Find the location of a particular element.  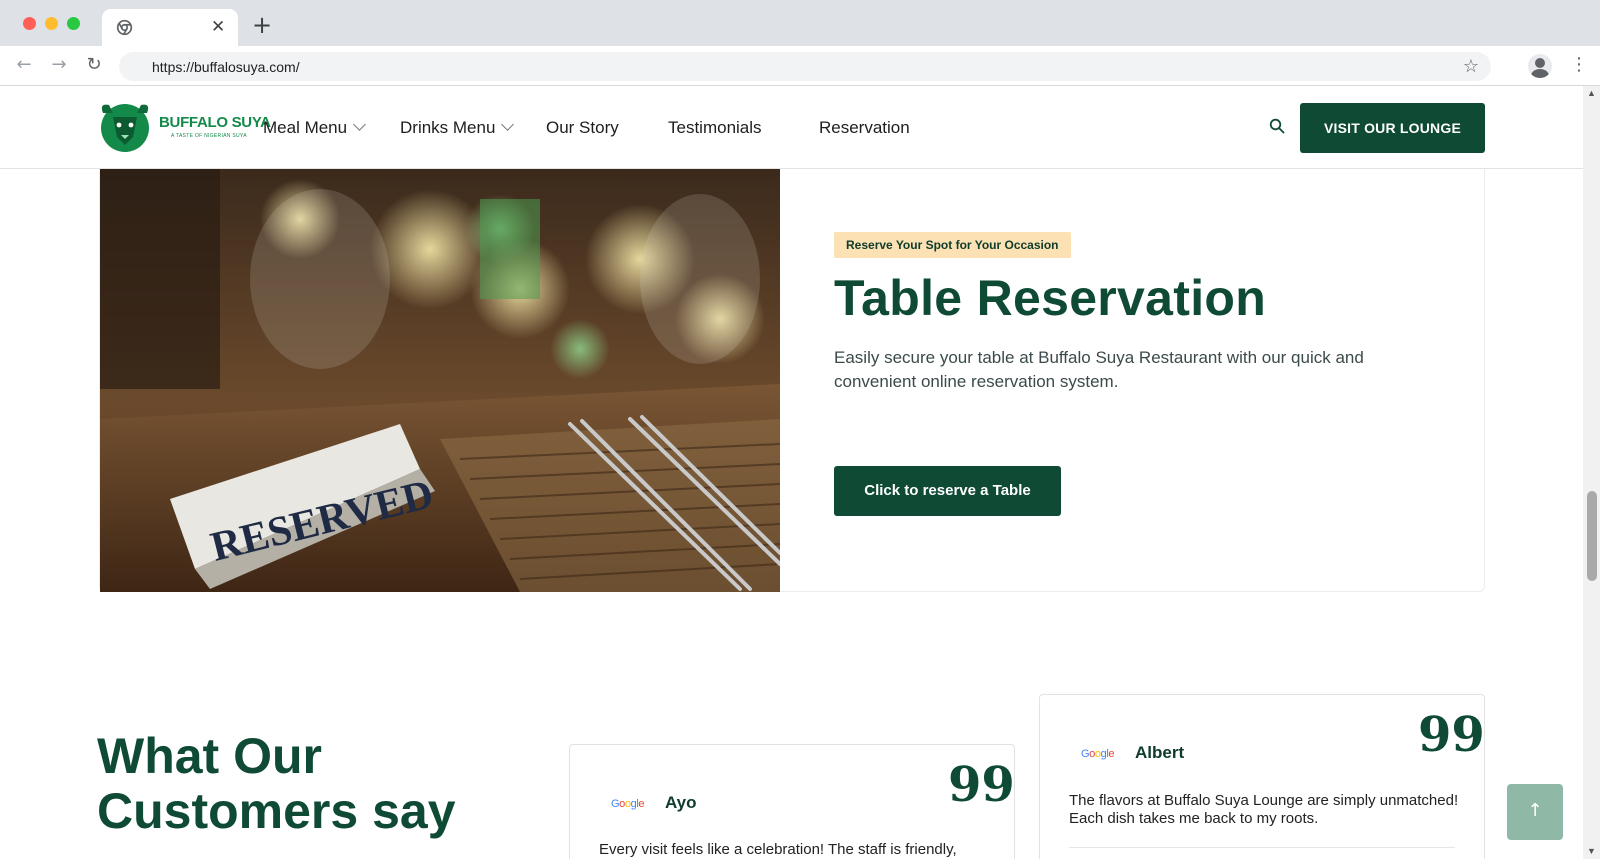

logo-text: BUFFALO SUYA is located at coordinates (215, 122).